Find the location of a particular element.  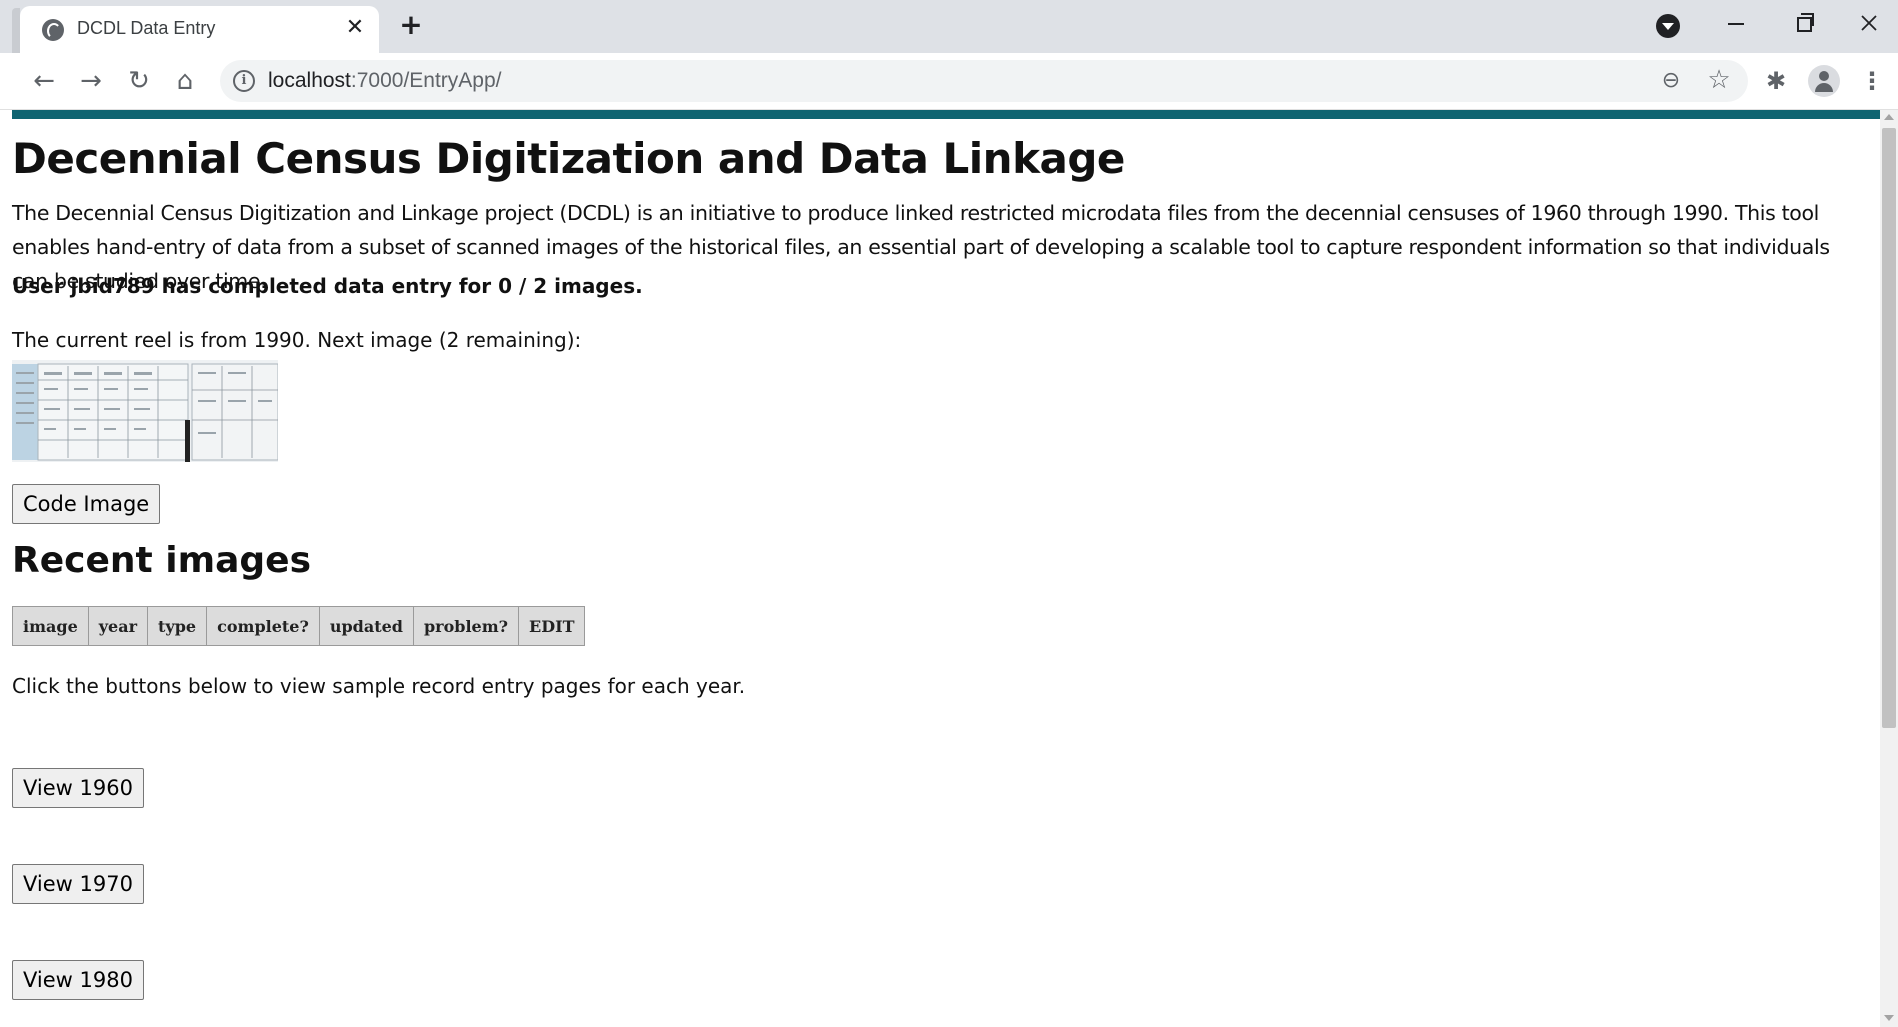

close-window-button is located at coordinates (1869, 23).